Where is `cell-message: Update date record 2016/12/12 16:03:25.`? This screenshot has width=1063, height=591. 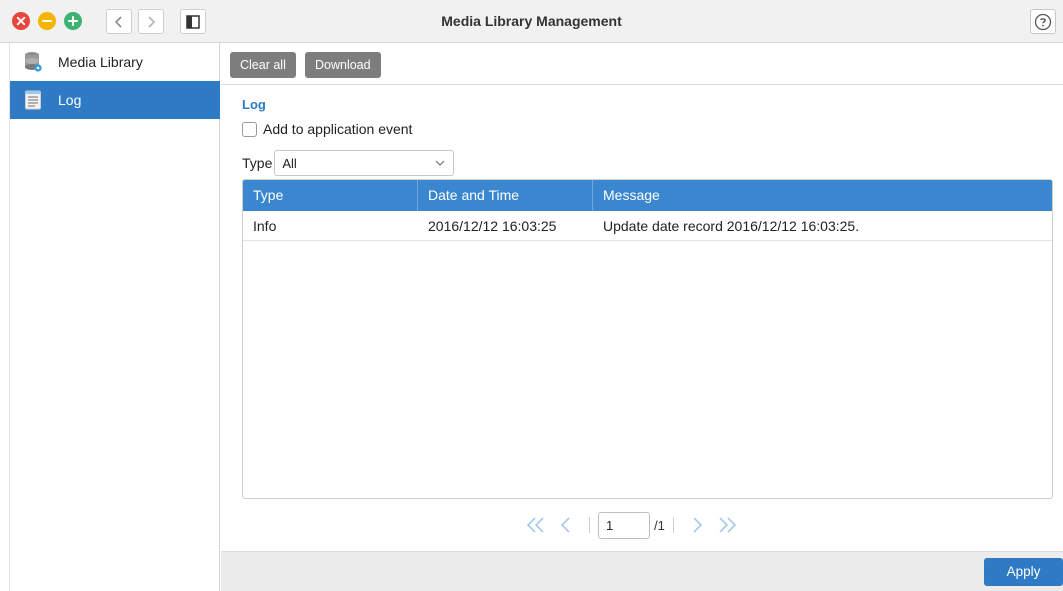 cell-message: Update date record 2016/12/12 16:03:25. is located at coordinates (731, 226).